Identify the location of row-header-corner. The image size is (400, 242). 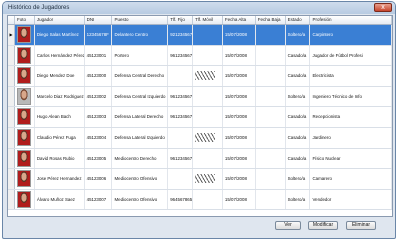
(11, 20).